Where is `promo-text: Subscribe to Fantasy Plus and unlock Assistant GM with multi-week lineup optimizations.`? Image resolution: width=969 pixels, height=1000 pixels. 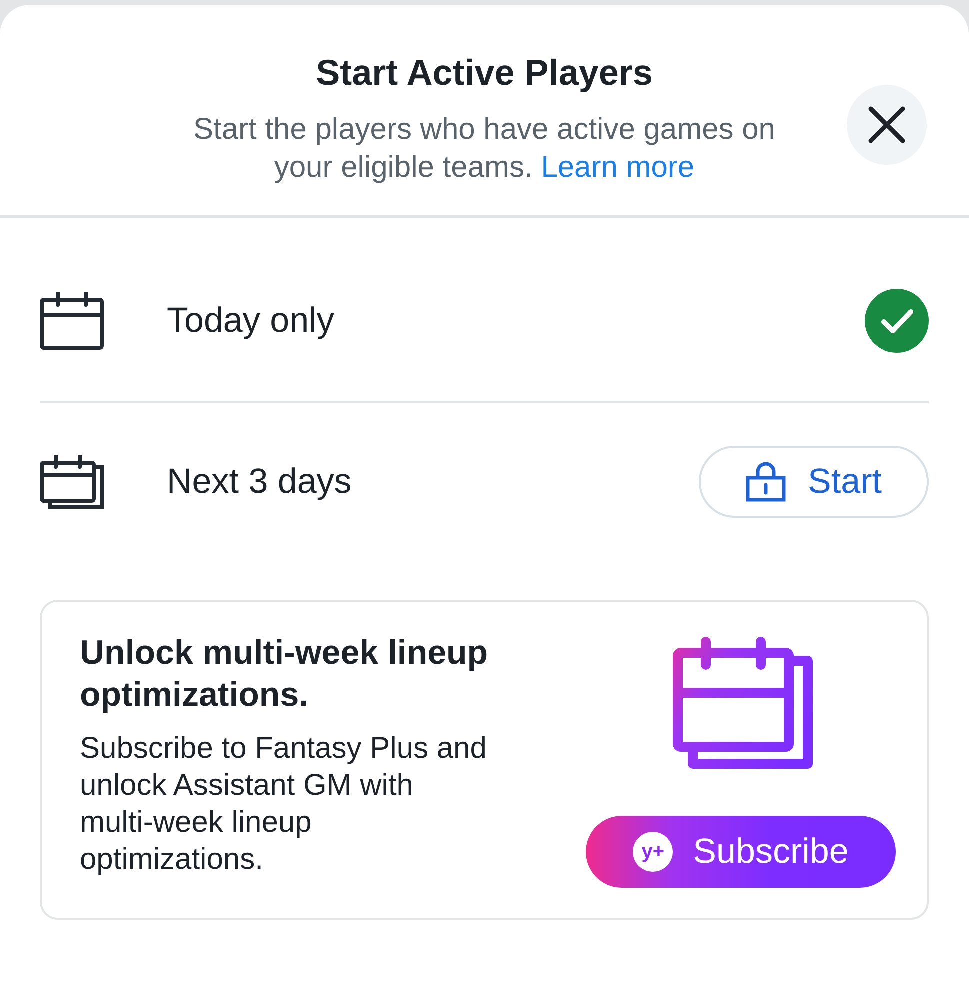
promo-text: Subscribe to Fantasy Plus and unlock Assistant GM with multi-week lineup optimizations. is located at coordinates (284, 804).